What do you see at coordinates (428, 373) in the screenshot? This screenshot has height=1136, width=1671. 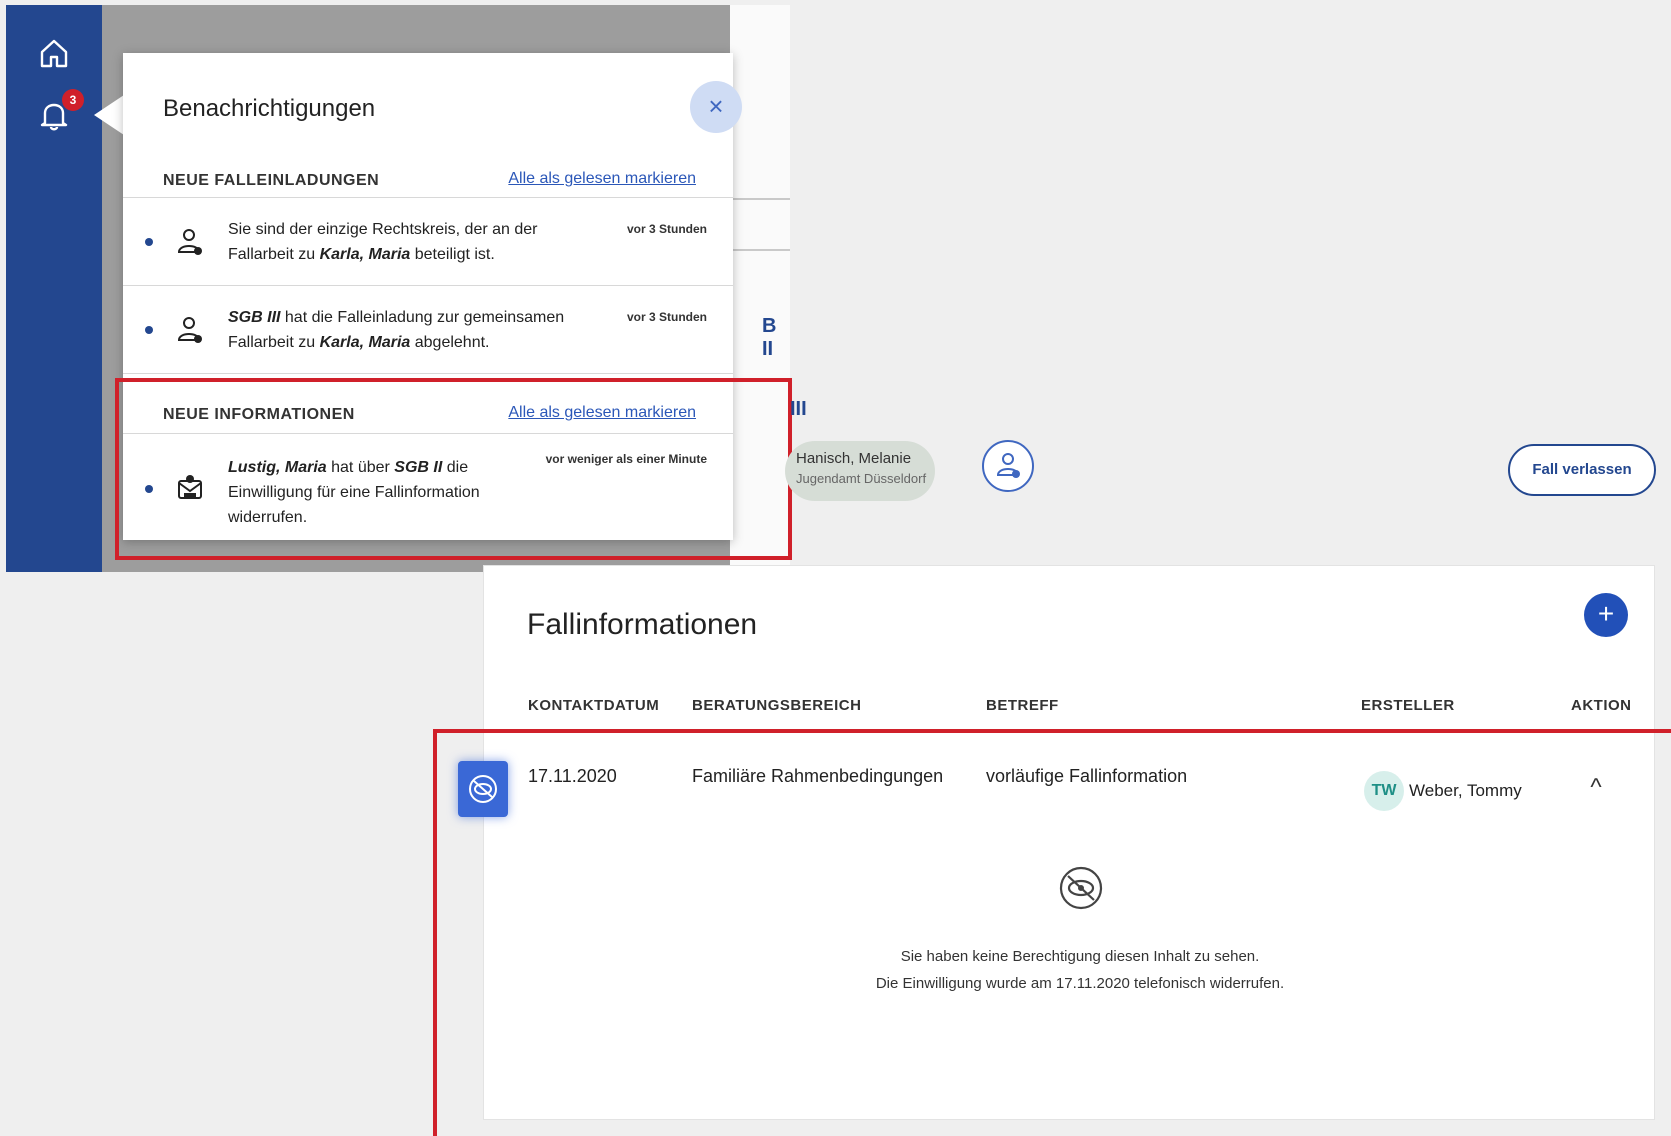 I see `divider` at bounding box center [428, 373].